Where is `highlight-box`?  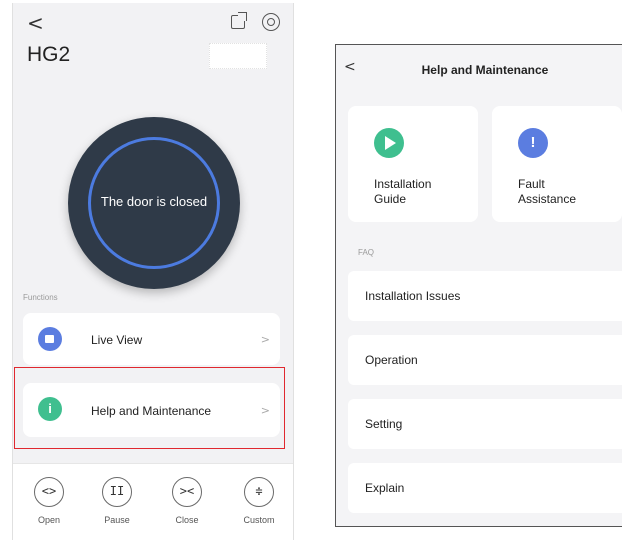
highlight-box is located at coordinates (149, 408).